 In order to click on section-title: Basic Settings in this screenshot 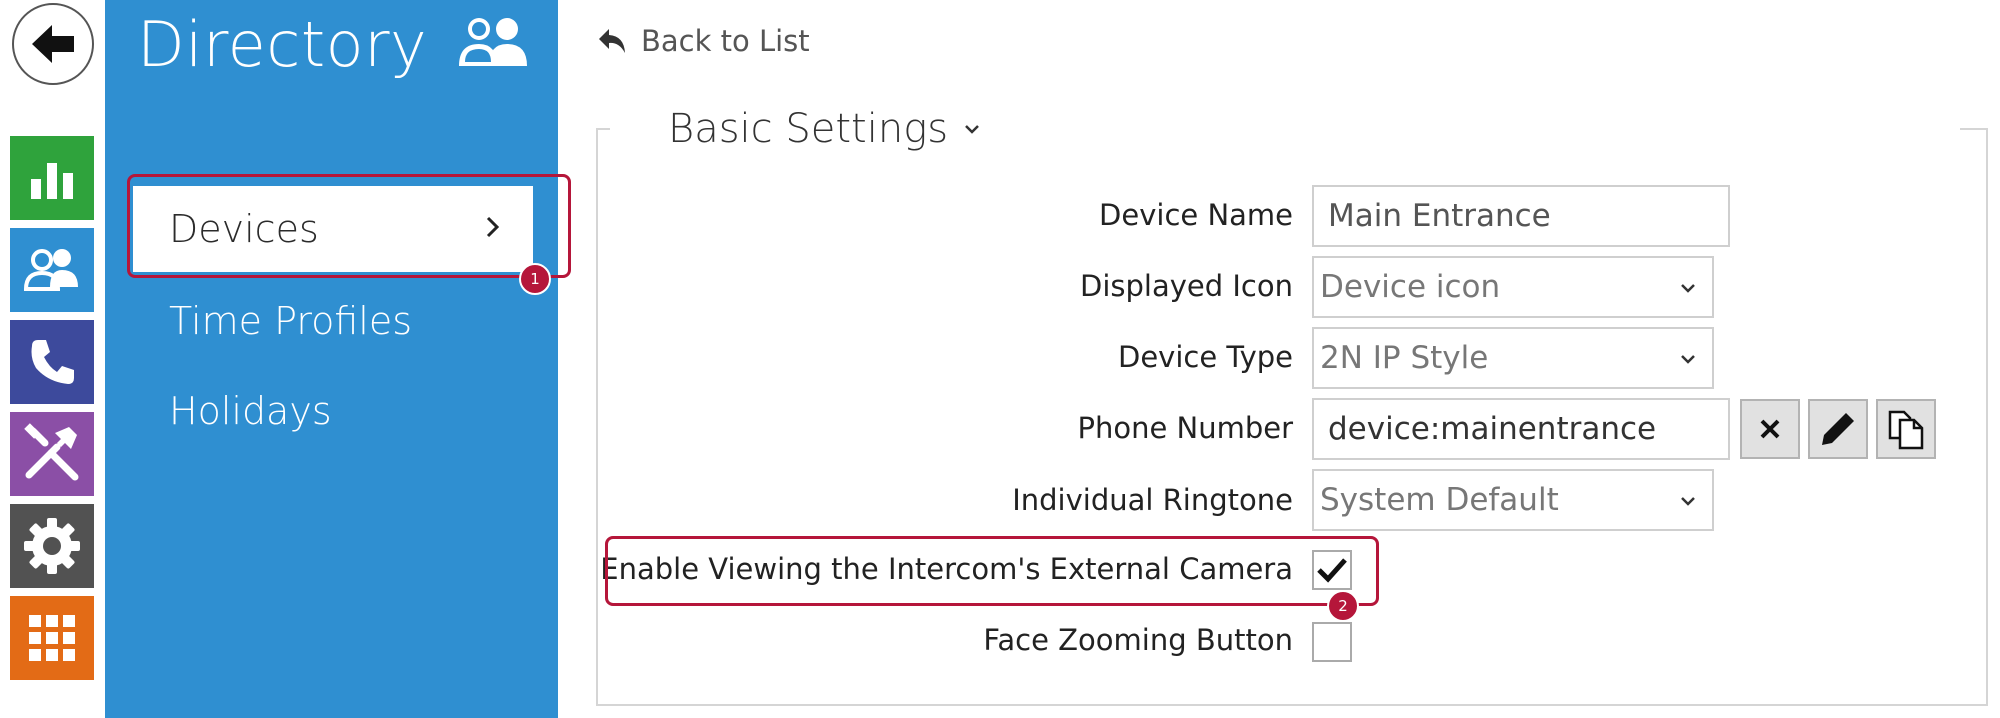, I will do `click(824, 129)`.